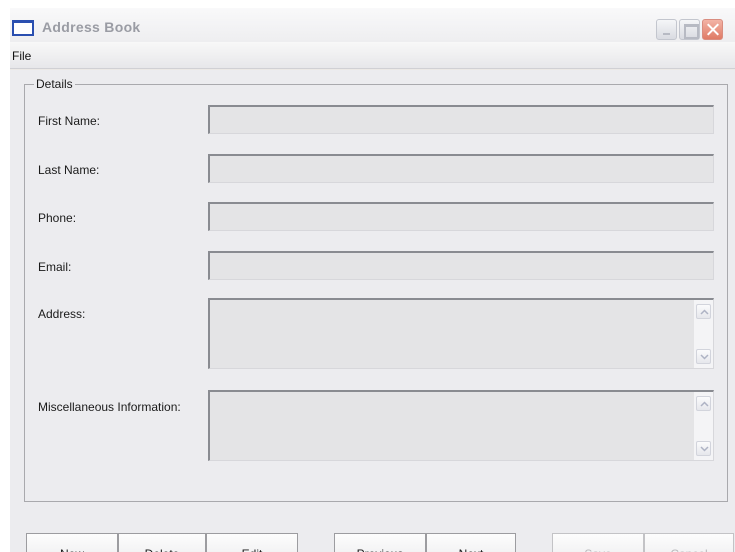  What do you see at coordinates (666, 29) in the screenshot?
I see `minimize-icon` at bounding box center [666, 29].